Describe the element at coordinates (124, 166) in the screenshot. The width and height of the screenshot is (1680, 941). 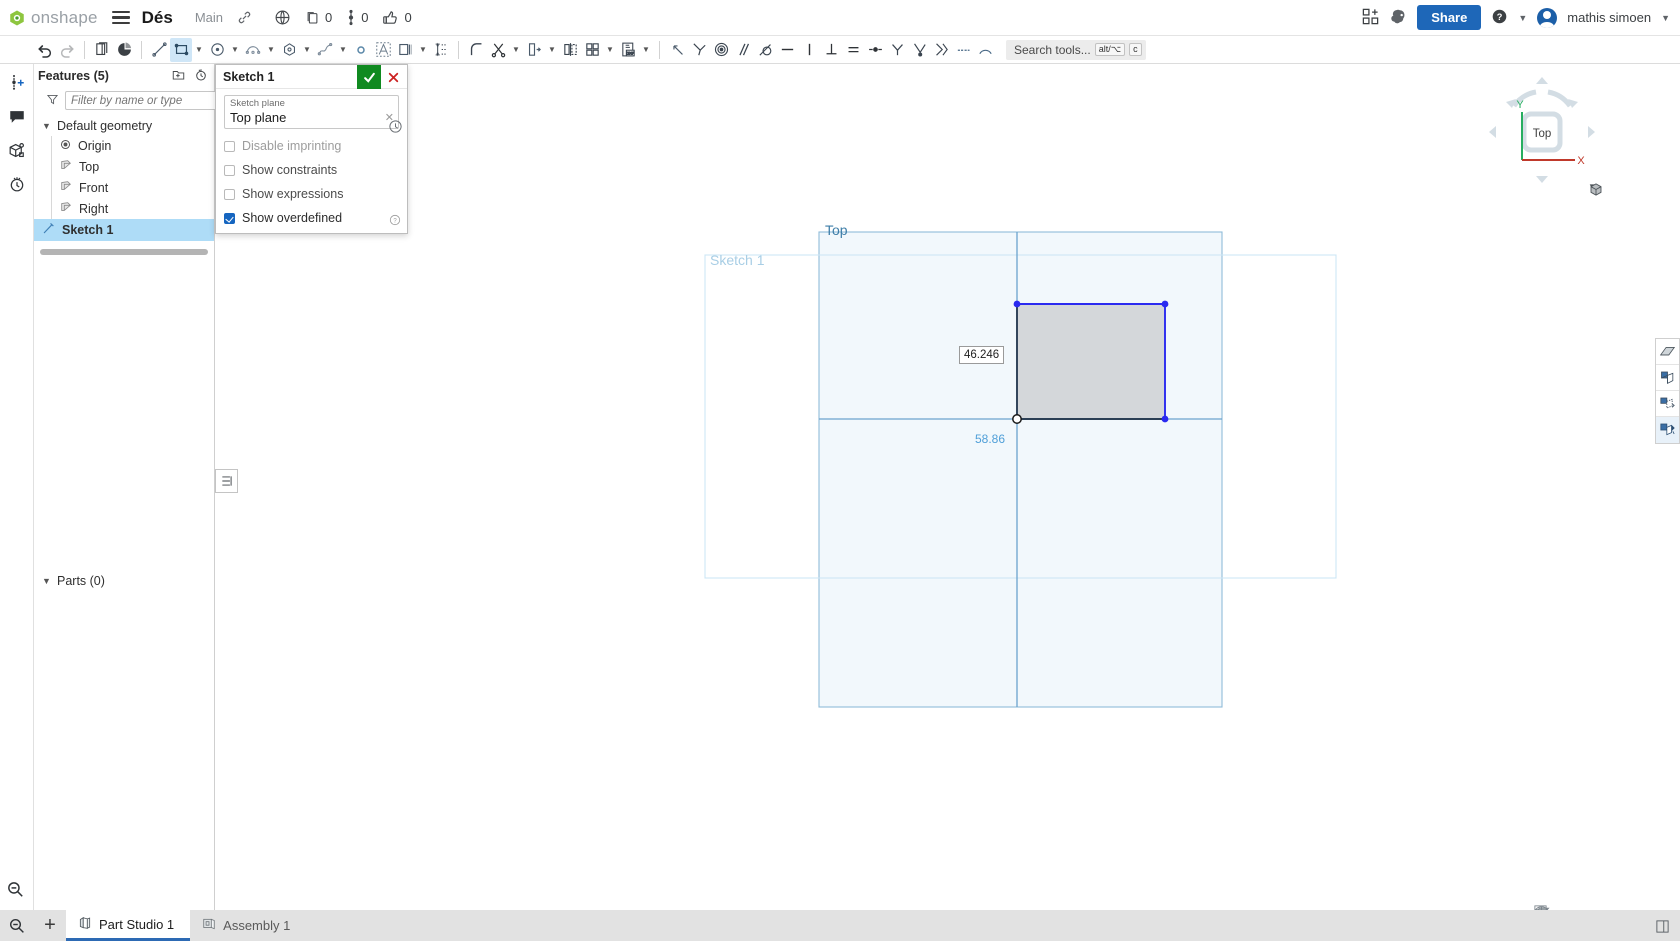
I see `tree-item-top-plane: Top` at that location.